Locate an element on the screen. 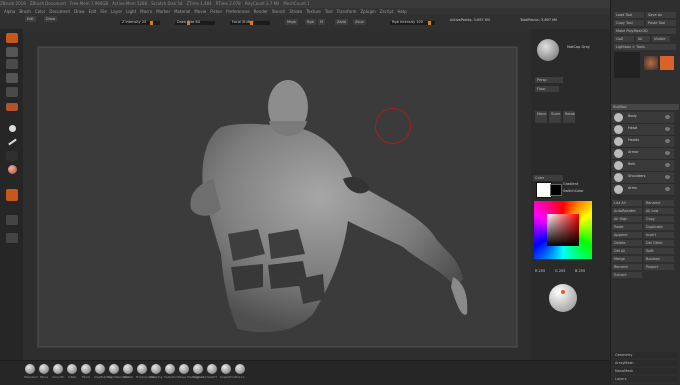 This screenshot has width=680, height=385. menu-item-render: Render is located at coordinates (261, 11).